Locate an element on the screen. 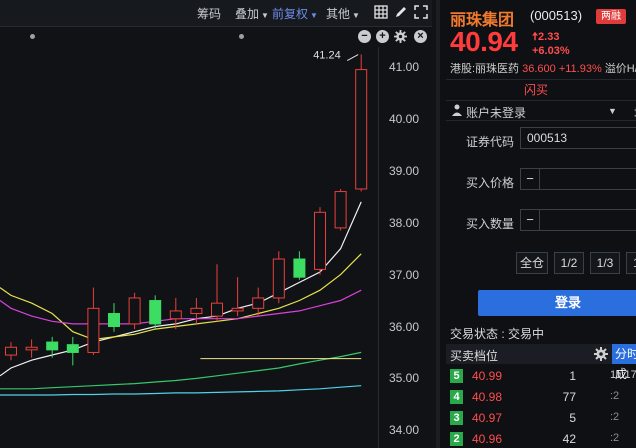  qty-label: 买入数量 is located at coordinates (490, 224).